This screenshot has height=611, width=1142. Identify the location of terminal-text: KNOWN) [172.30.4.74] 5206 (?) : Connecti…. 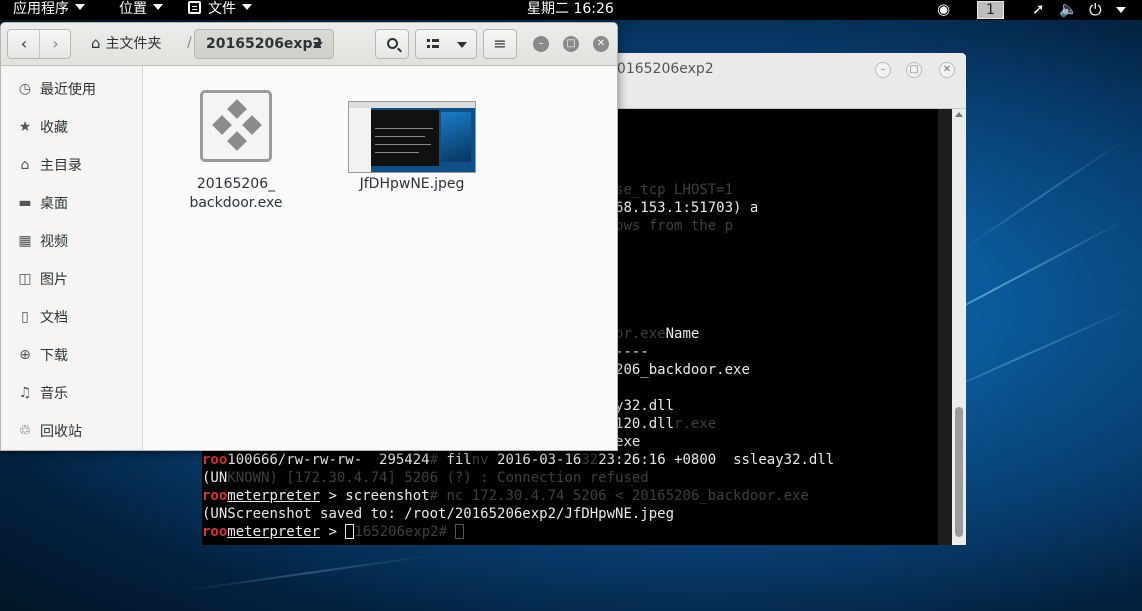
(438, 478).